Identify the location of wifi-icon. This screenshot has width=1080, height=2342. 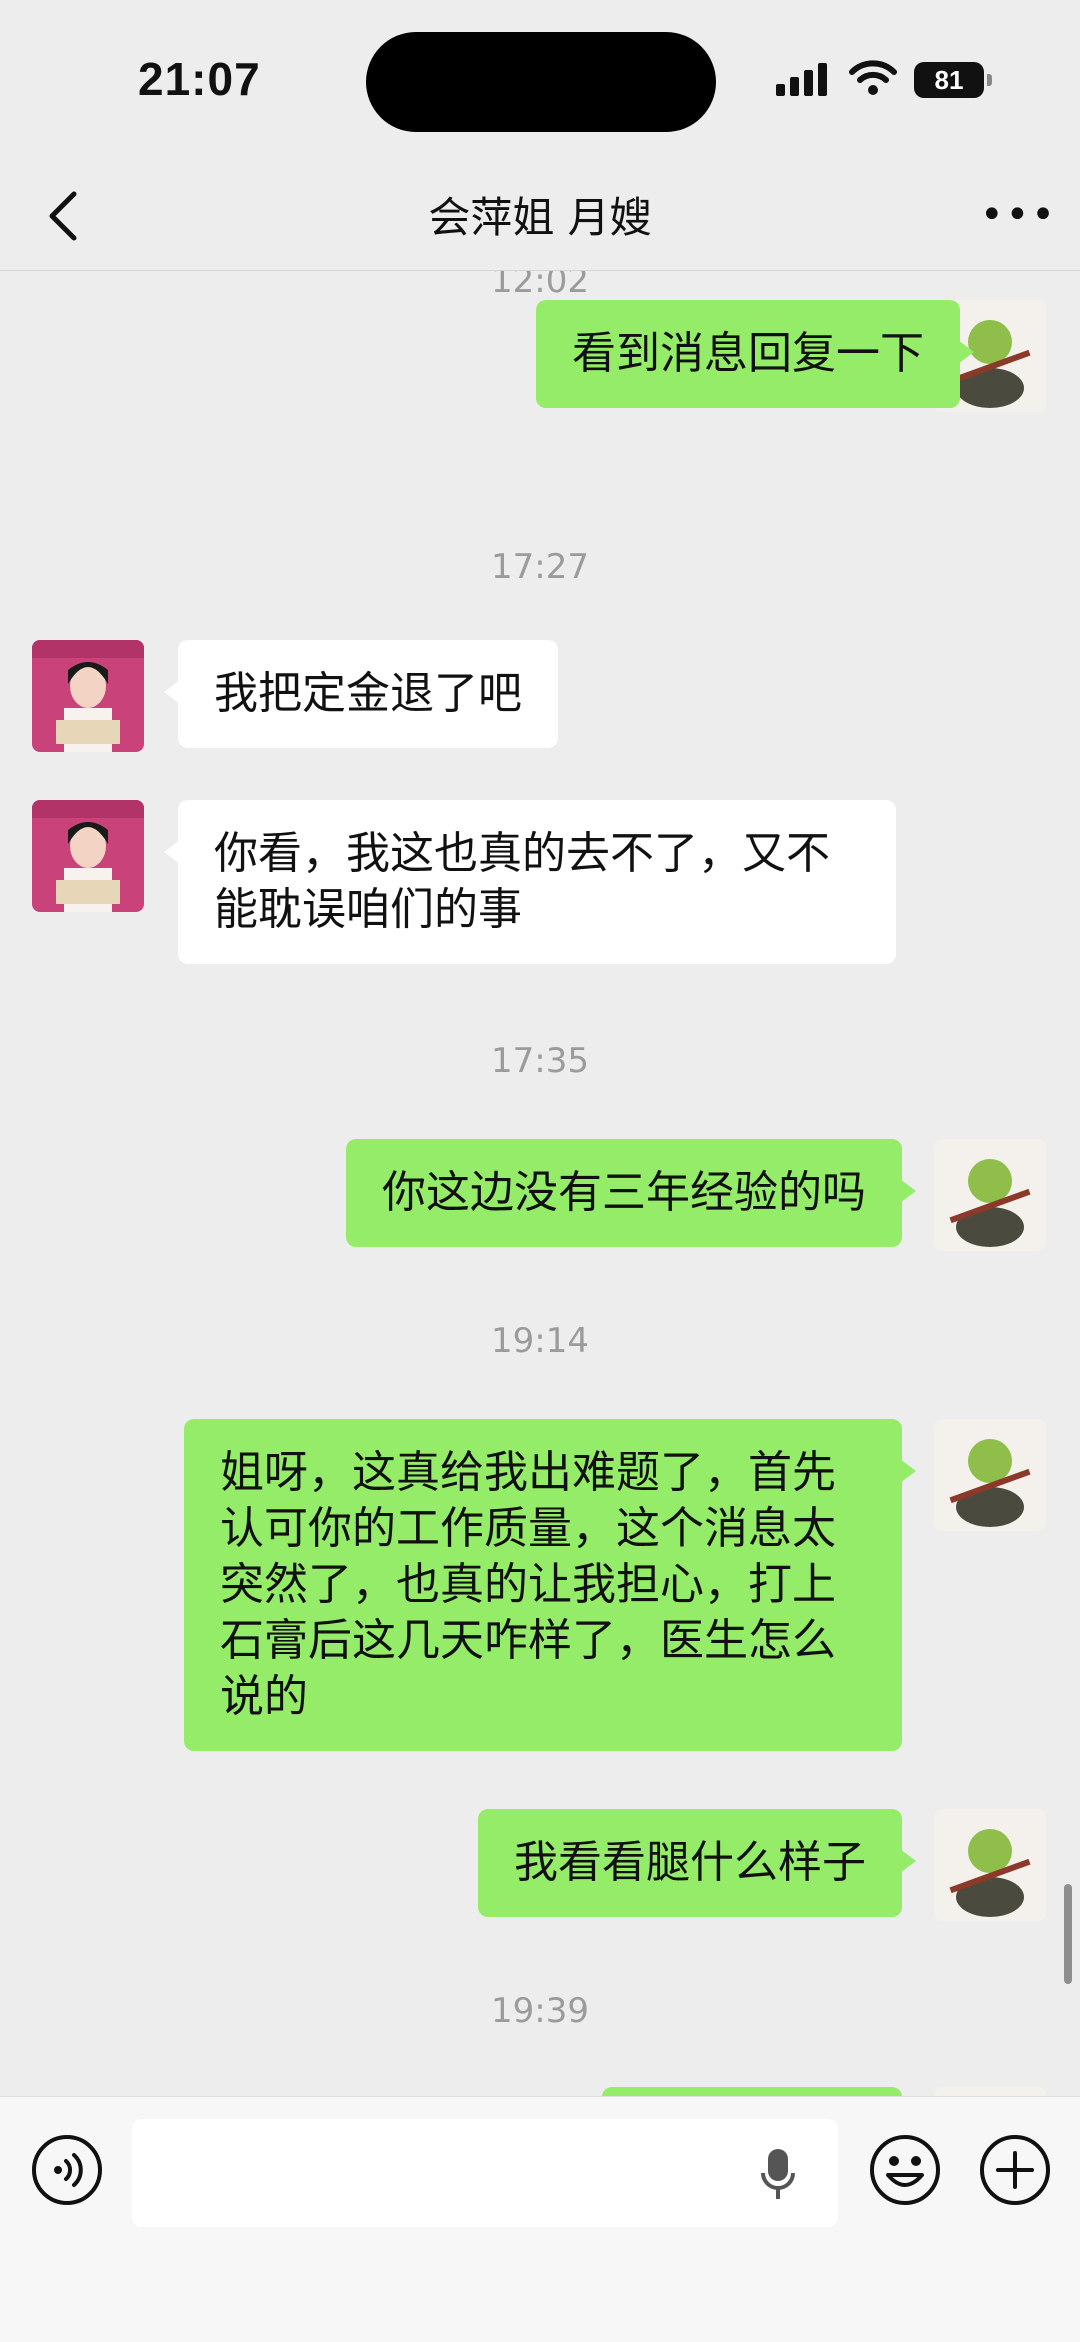
(873, 77).